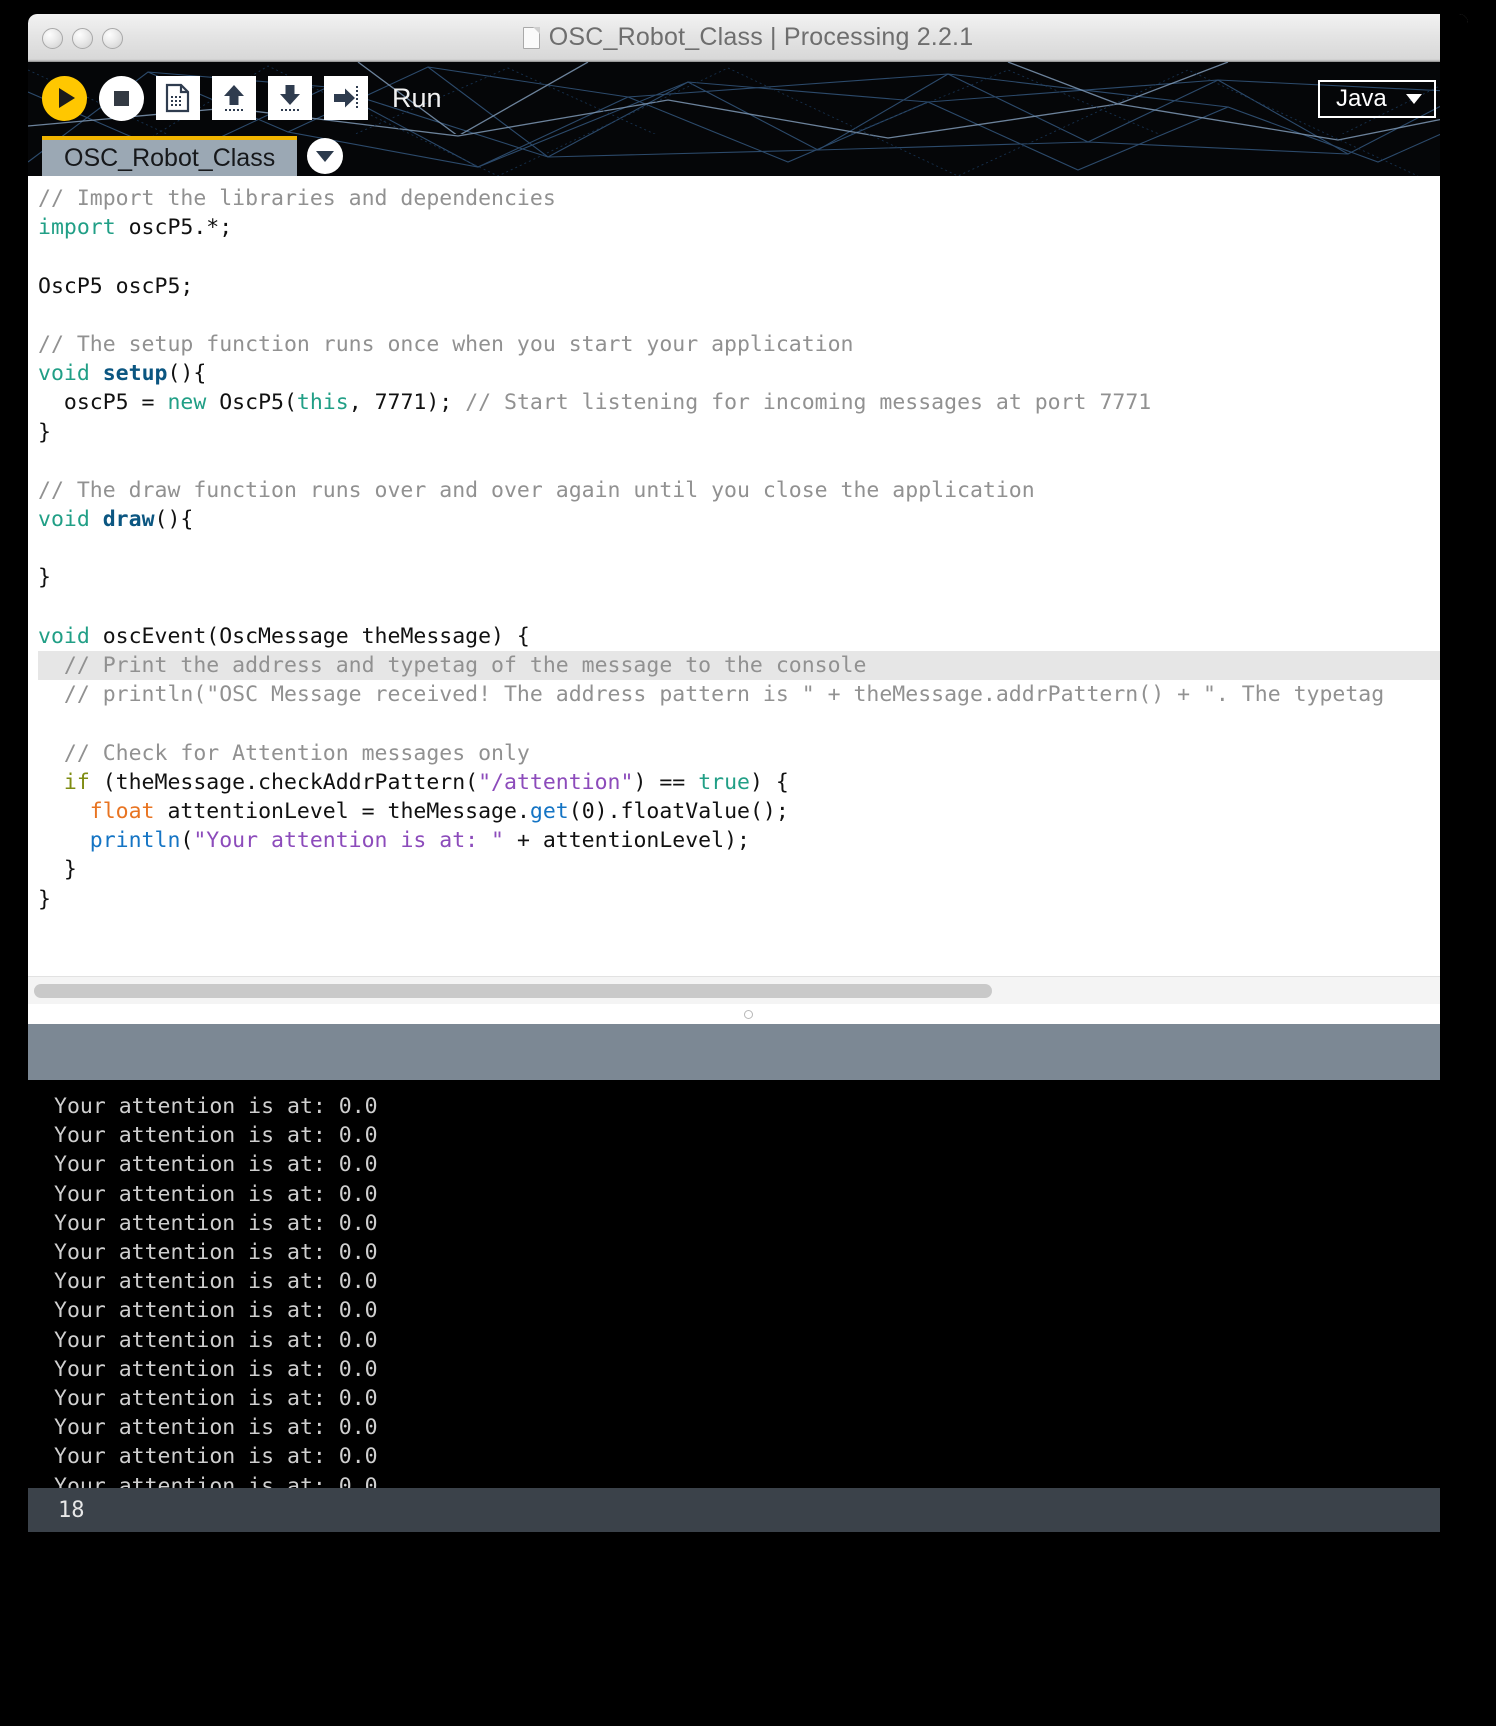 This screenshot has height=1726, width=1496. I want to click on save-sketch-button, so click(290, 98).